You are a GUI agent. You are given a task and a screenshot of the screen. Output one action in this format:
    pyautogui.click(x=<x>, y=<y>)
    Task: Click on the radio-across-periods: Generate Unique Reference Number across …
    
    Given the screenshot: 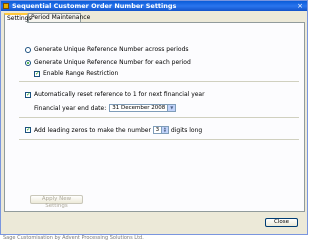 What is the action you would take?
    pyautogui.click(x=107, y=49)
    